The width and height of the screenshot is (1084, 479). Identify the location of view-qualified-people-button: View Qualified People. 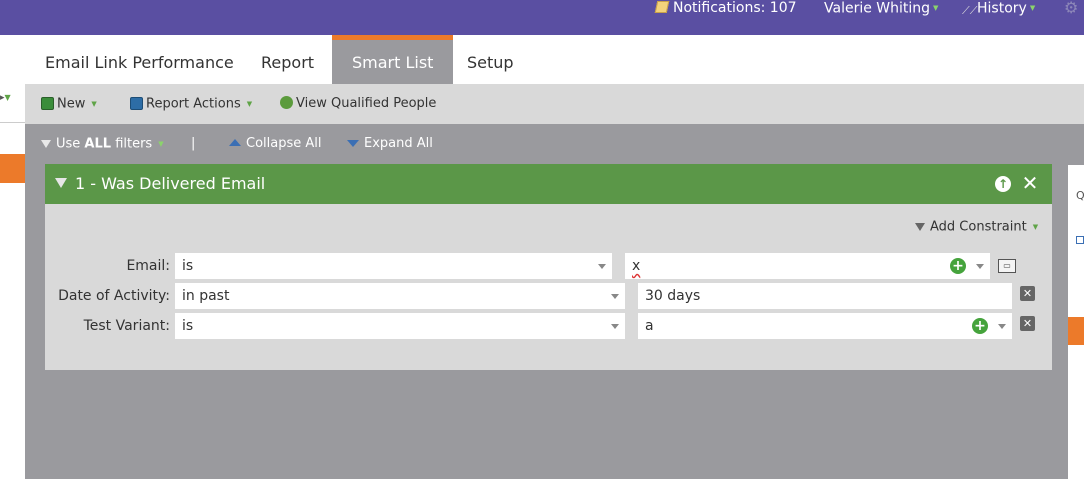
(358, 104).